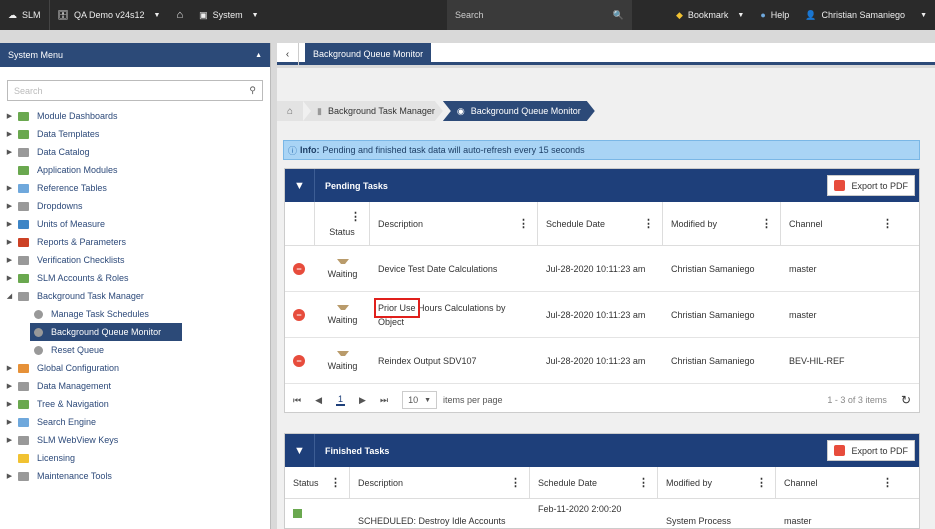 The image size is (935, 529). What do you see at coordinates (137, 242) in the screenshot?
I see `sidebar-item-reports-parameters: ▶ Reports & Parameters` at bounding box center [137, 242].